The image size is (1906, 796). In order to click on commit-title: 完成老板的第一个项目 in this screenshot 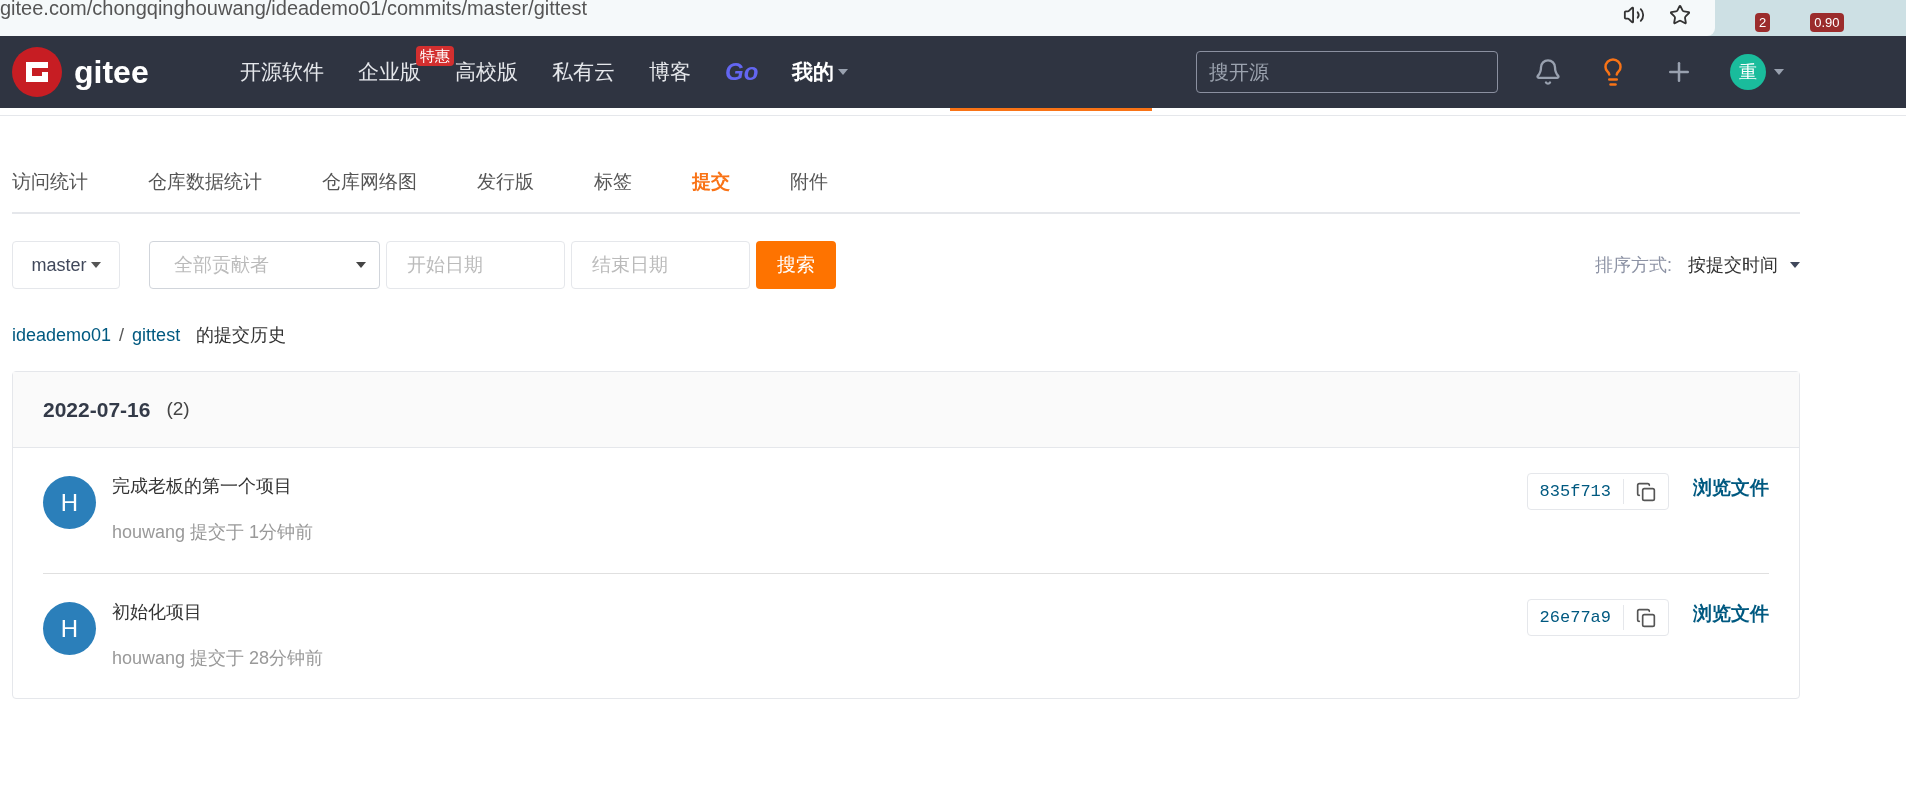, I will do `click(213, 486)`.